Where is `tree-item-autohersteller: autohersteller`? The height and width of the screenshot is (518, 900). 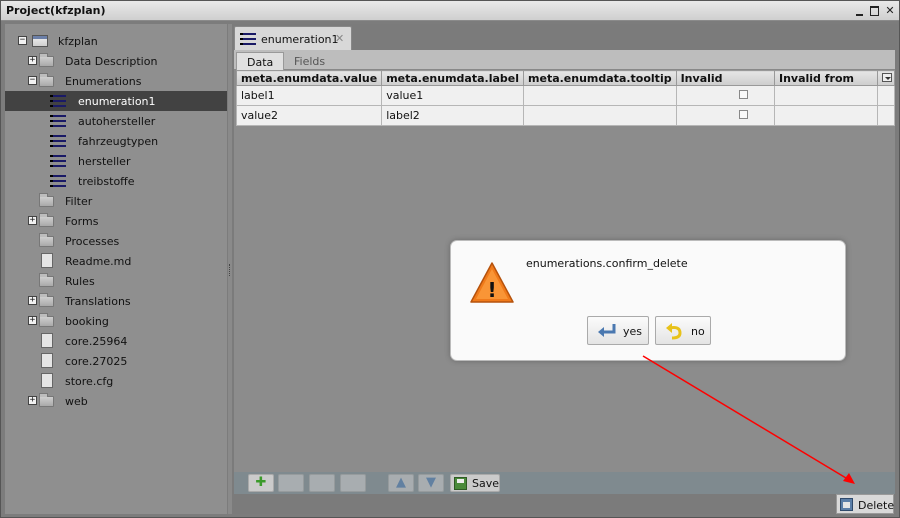
tree-item-autohersteller: autohersteller is located at coordinates (116, 121).